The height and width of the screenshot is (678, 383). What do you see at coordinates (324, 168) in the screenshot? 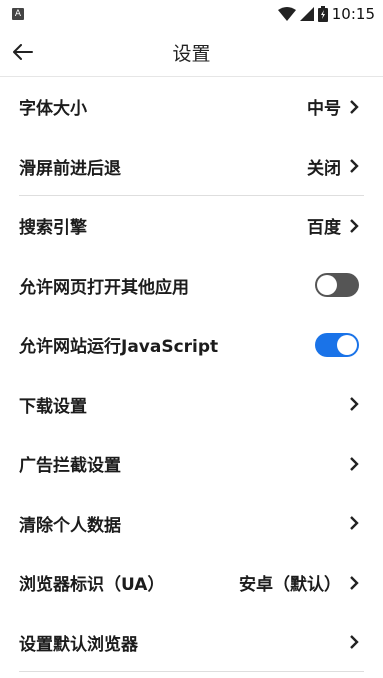
I see `setting-value: 关闭` at bounding box center [324, 168].